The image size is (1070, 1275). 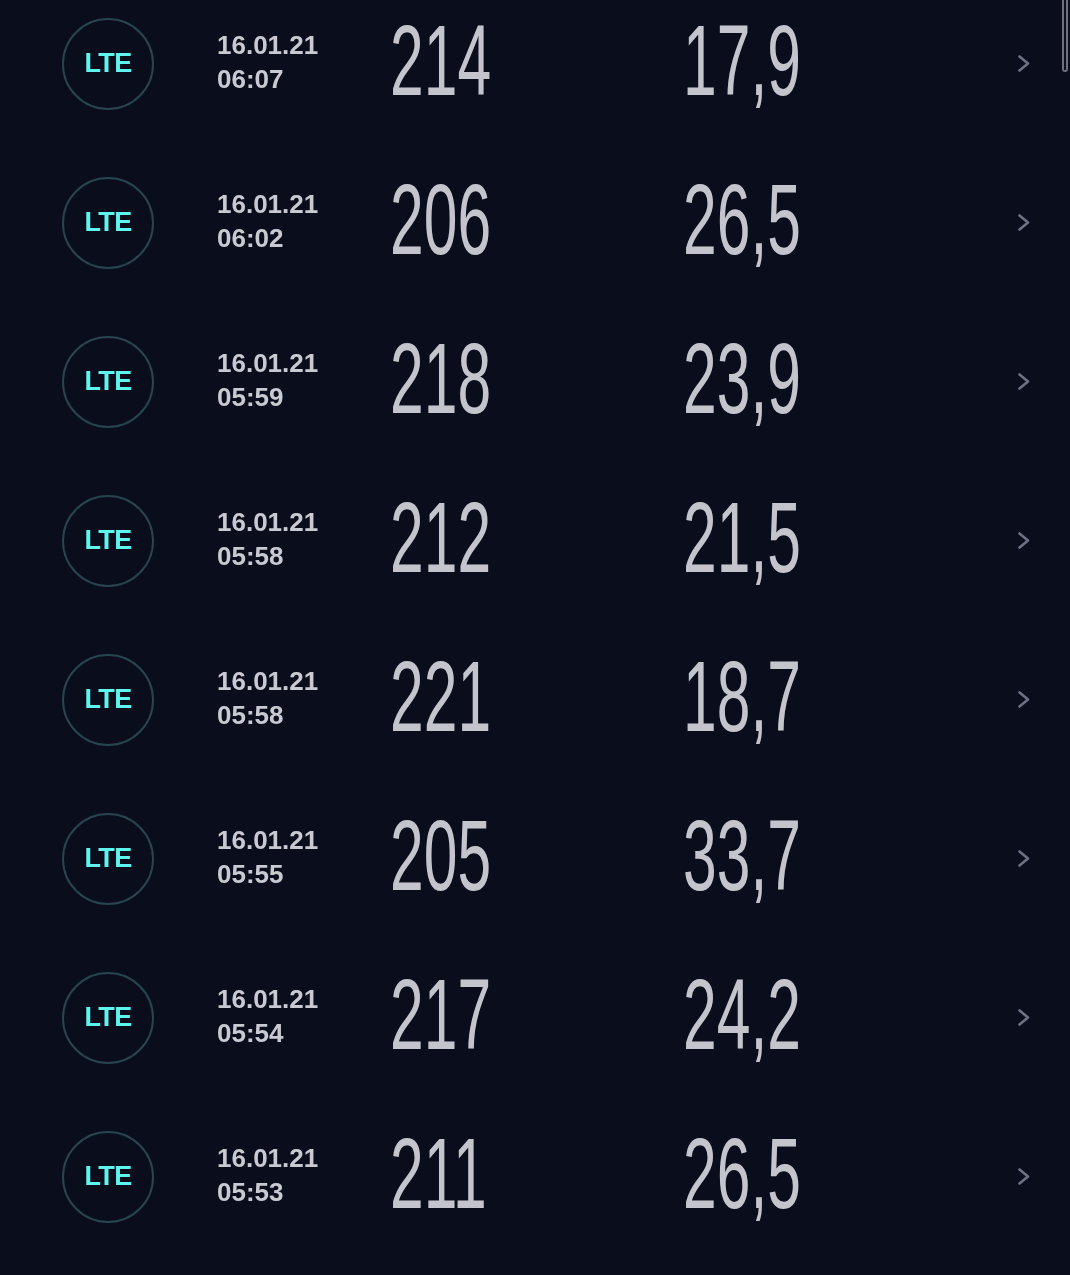 What do you see at coordinates (250, 397) in the screenshot?
I see `time-text: 05:59` at bounding box center [250, 397].